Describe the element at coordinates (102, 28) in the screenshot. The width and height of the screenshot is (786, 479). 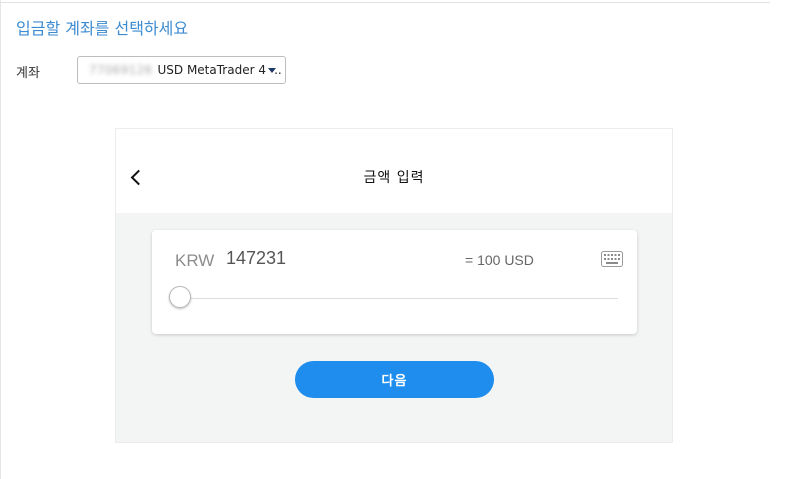
I see `page-title: 입금할 계좌를 선택하세요` at that location.